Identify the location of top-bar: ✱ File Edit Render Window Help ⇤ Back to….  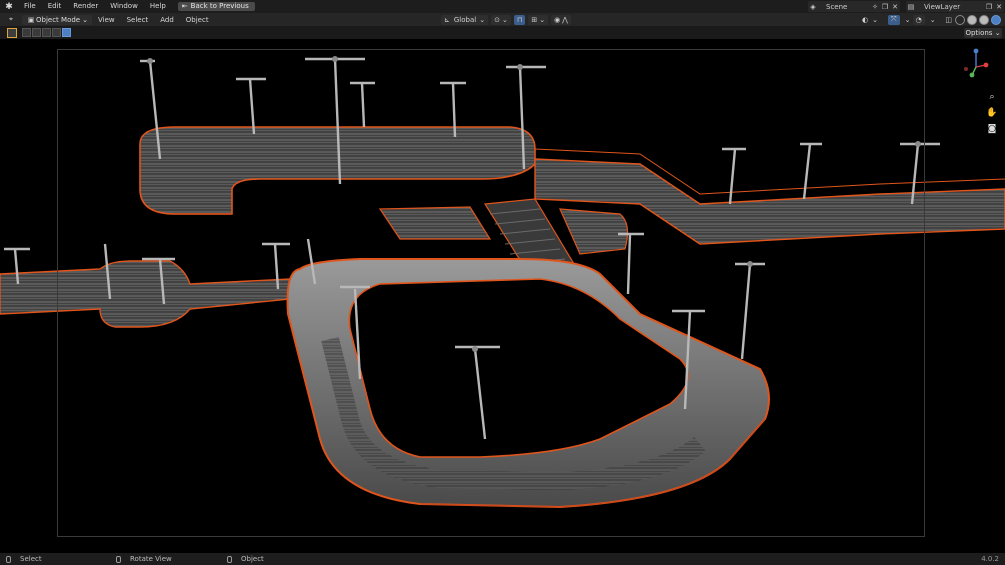
(502, 6).